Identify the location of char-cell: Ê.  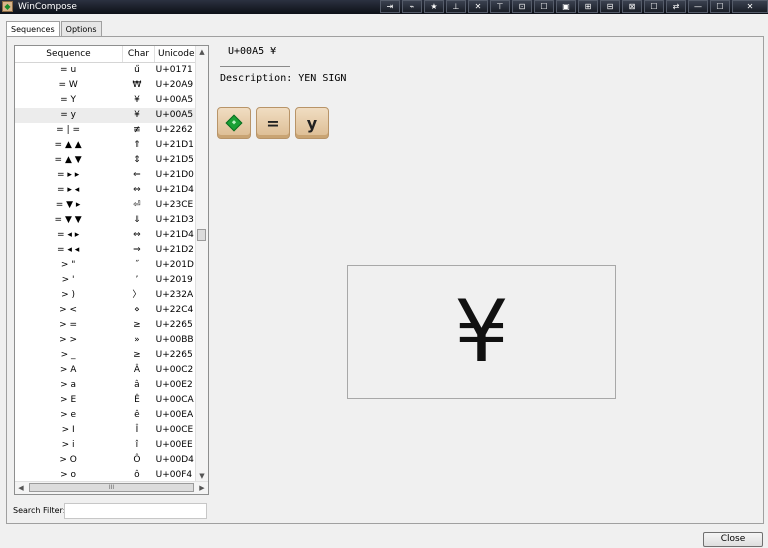
(137, 400).